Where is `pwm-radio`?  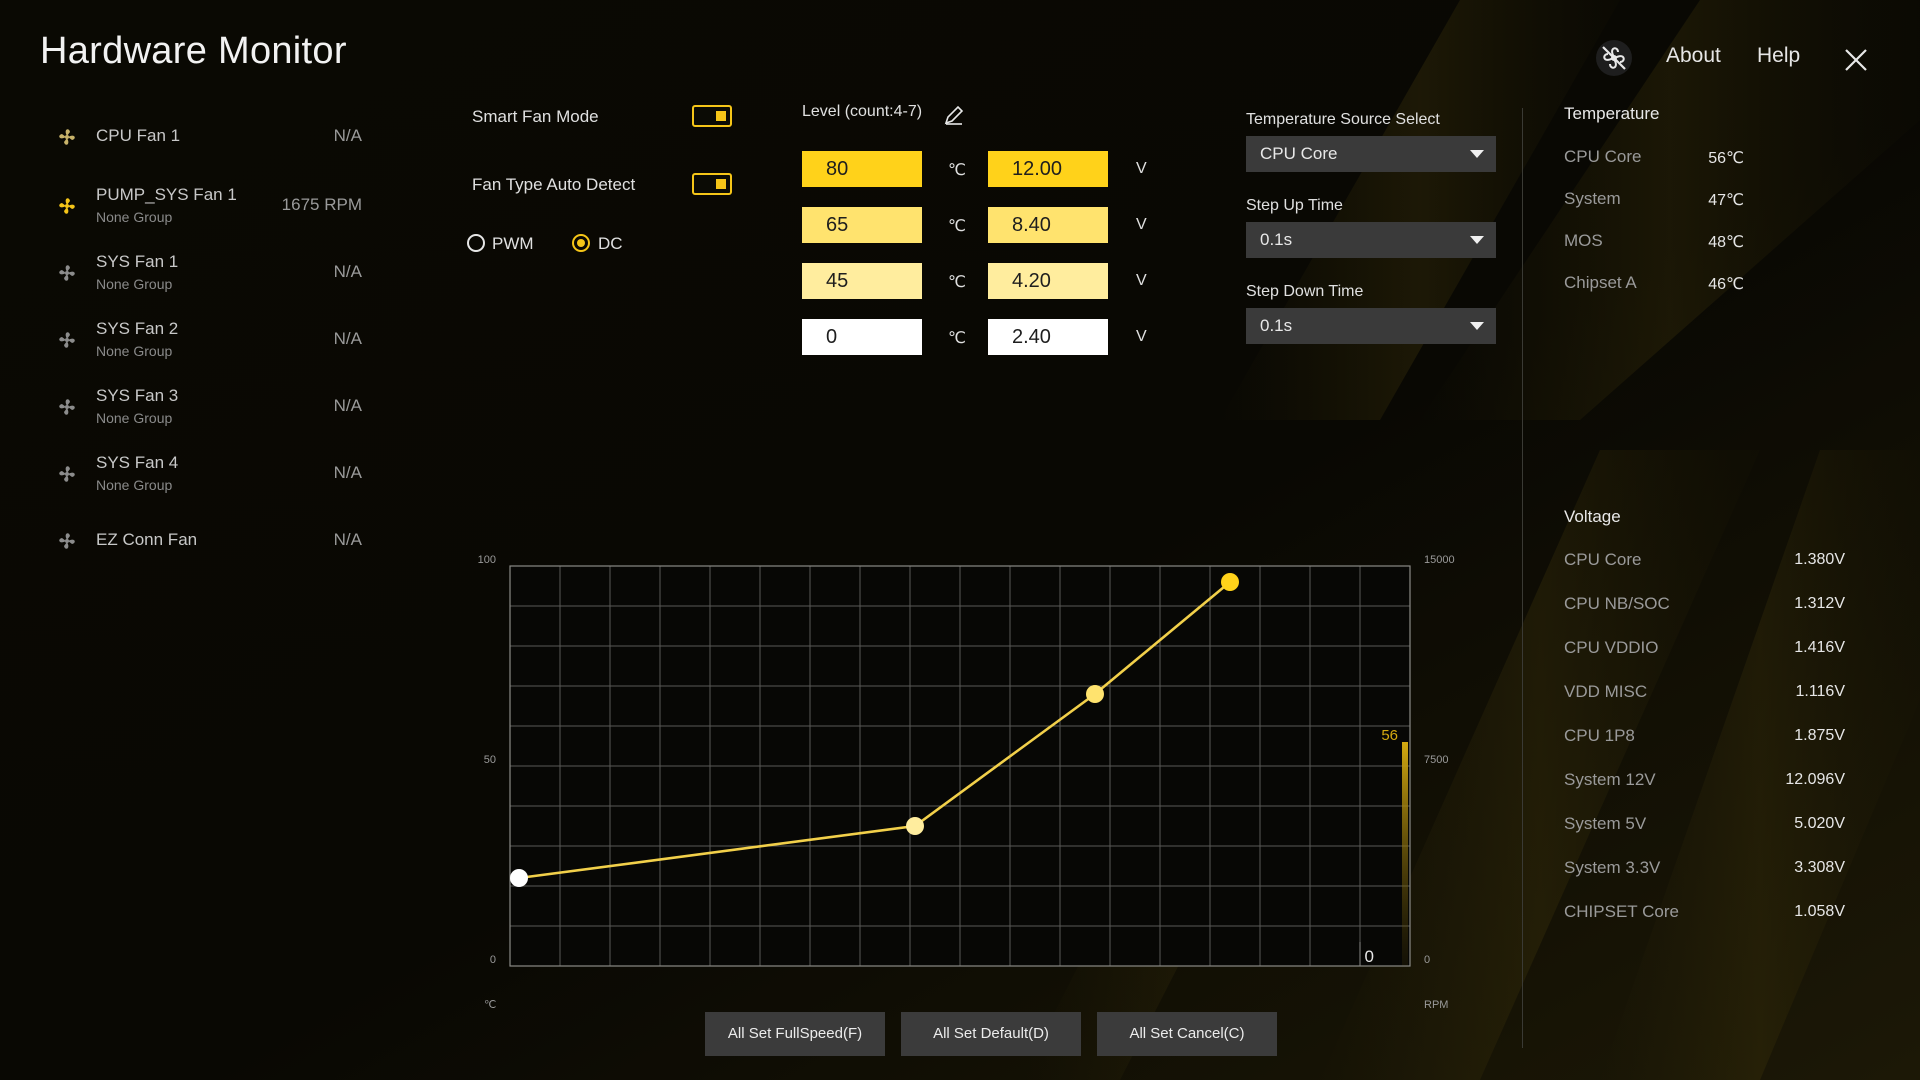
pwm-radio is located at coordinates (476, 243).